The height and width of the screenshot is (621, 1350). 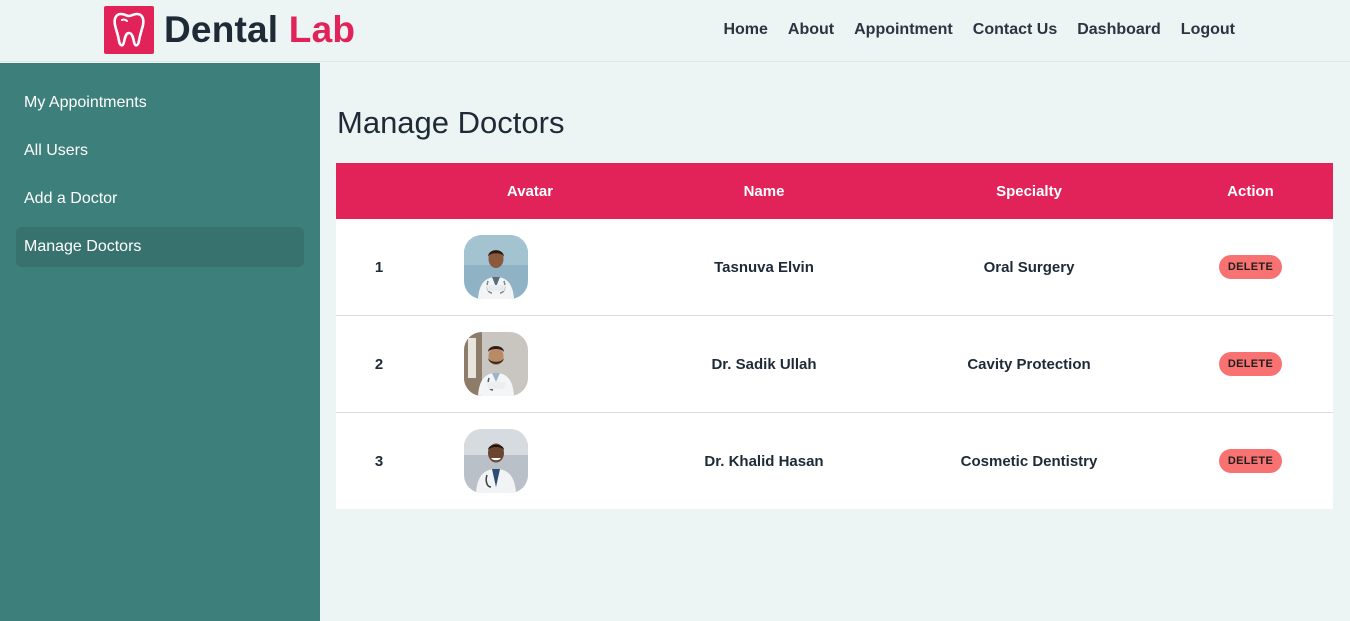 What do you see at coordinates (764, 461) in the screenshot?
I see `doctor-name: Dr. Khalid Hasan` at bounding box center [764, 461].